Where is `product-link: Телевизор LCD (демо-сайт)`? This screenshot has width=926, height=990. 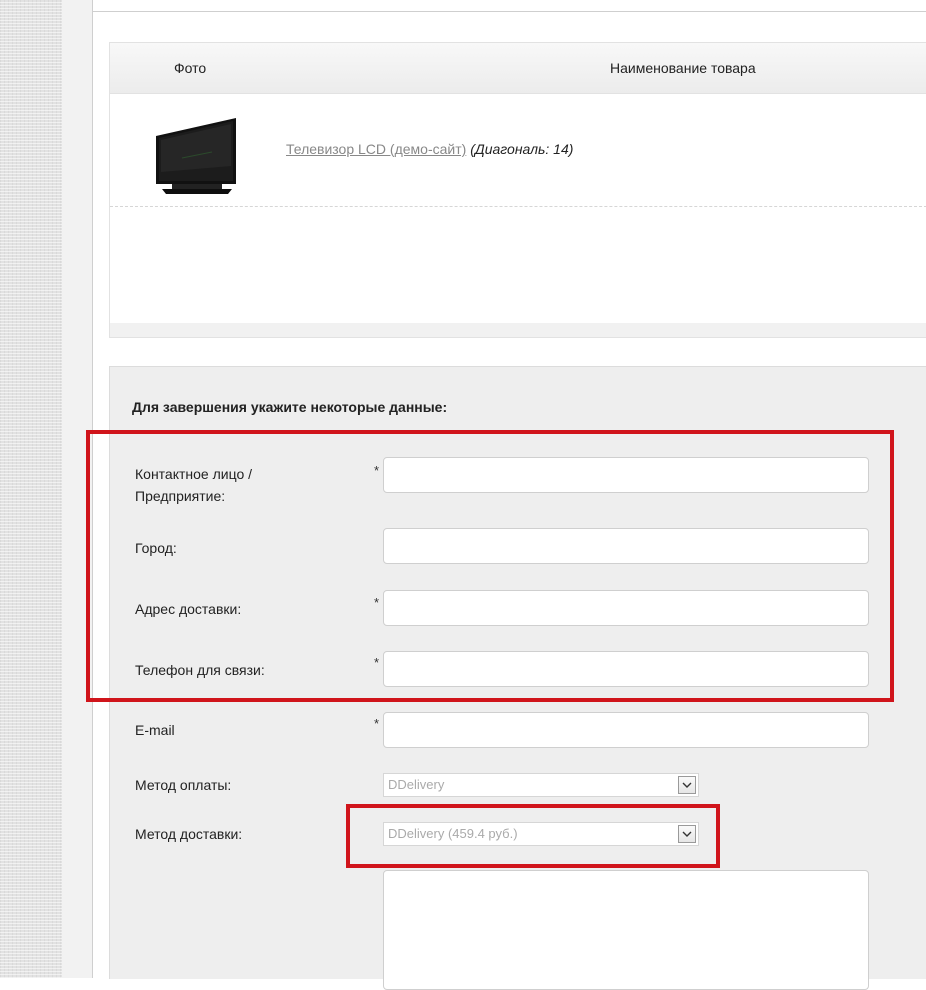 product-link: Телевизор LCD (демо-сайт) is located at coordinates (376, 149).